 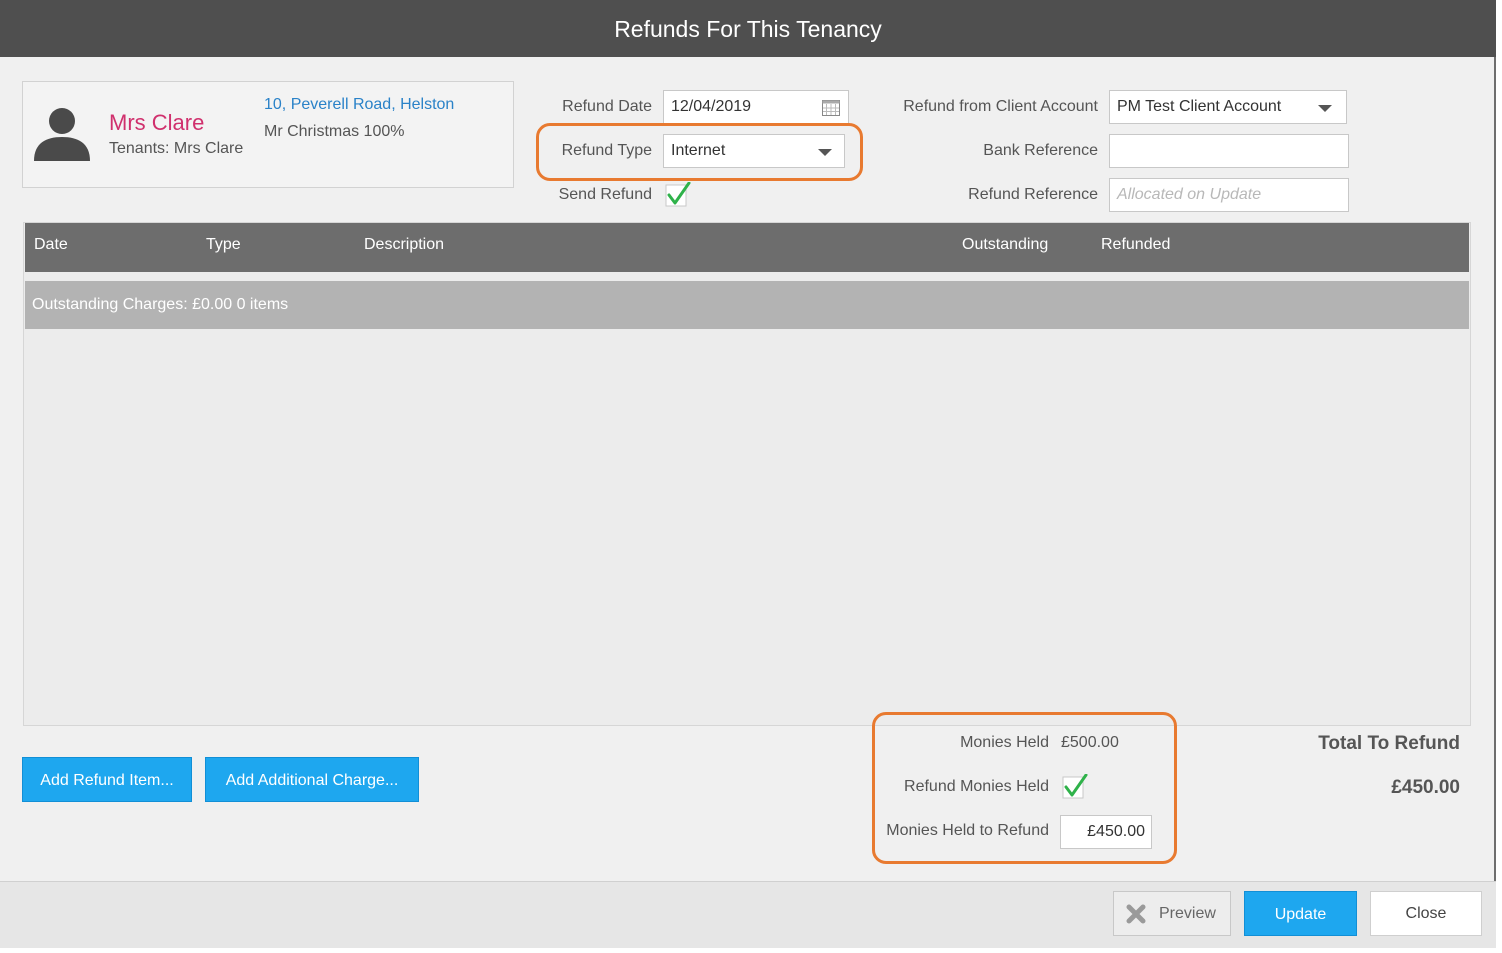 I want to click on update-button: Update, so click(x=1300, y=913).